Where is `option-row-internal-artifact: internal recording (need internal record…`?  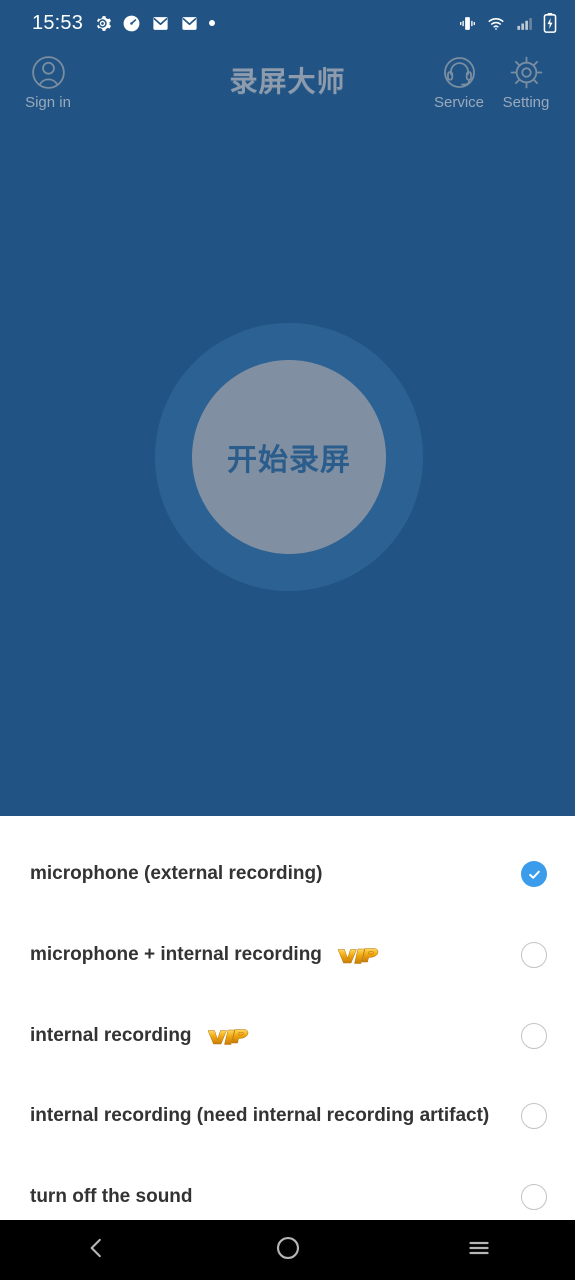
option-row-internal-artifact: internal recording (need internal record… is located at coordinates (287, 1116).